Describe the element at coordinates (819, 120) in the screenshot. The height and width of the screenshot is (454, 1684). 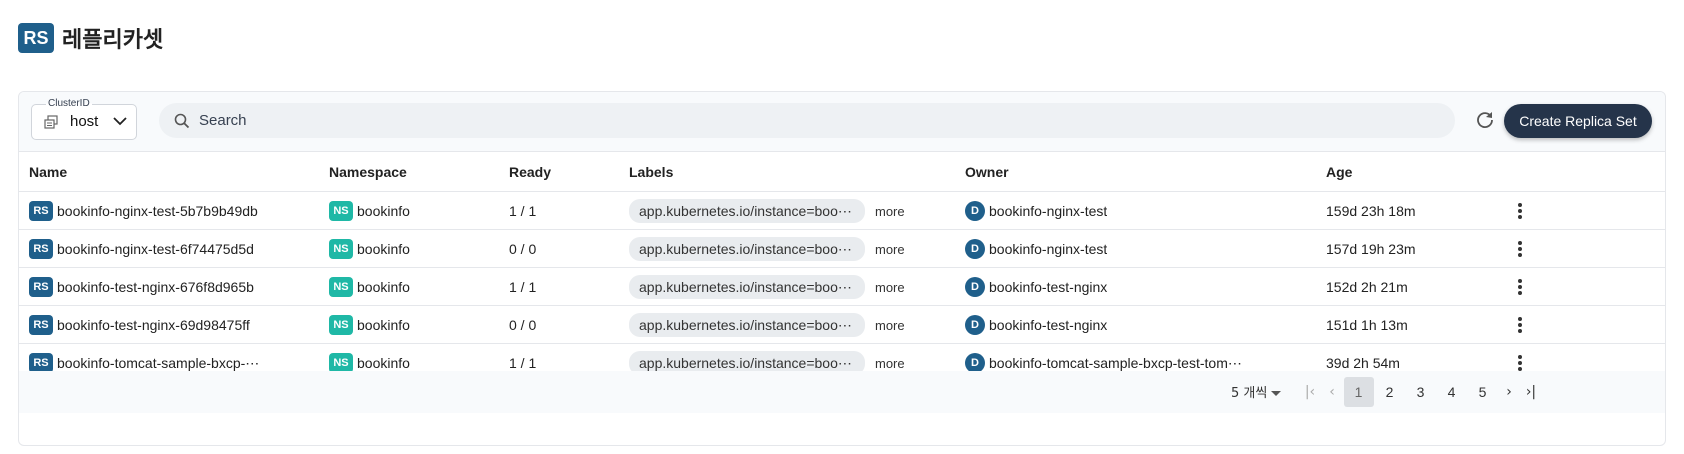
I see `search-input` at that location.